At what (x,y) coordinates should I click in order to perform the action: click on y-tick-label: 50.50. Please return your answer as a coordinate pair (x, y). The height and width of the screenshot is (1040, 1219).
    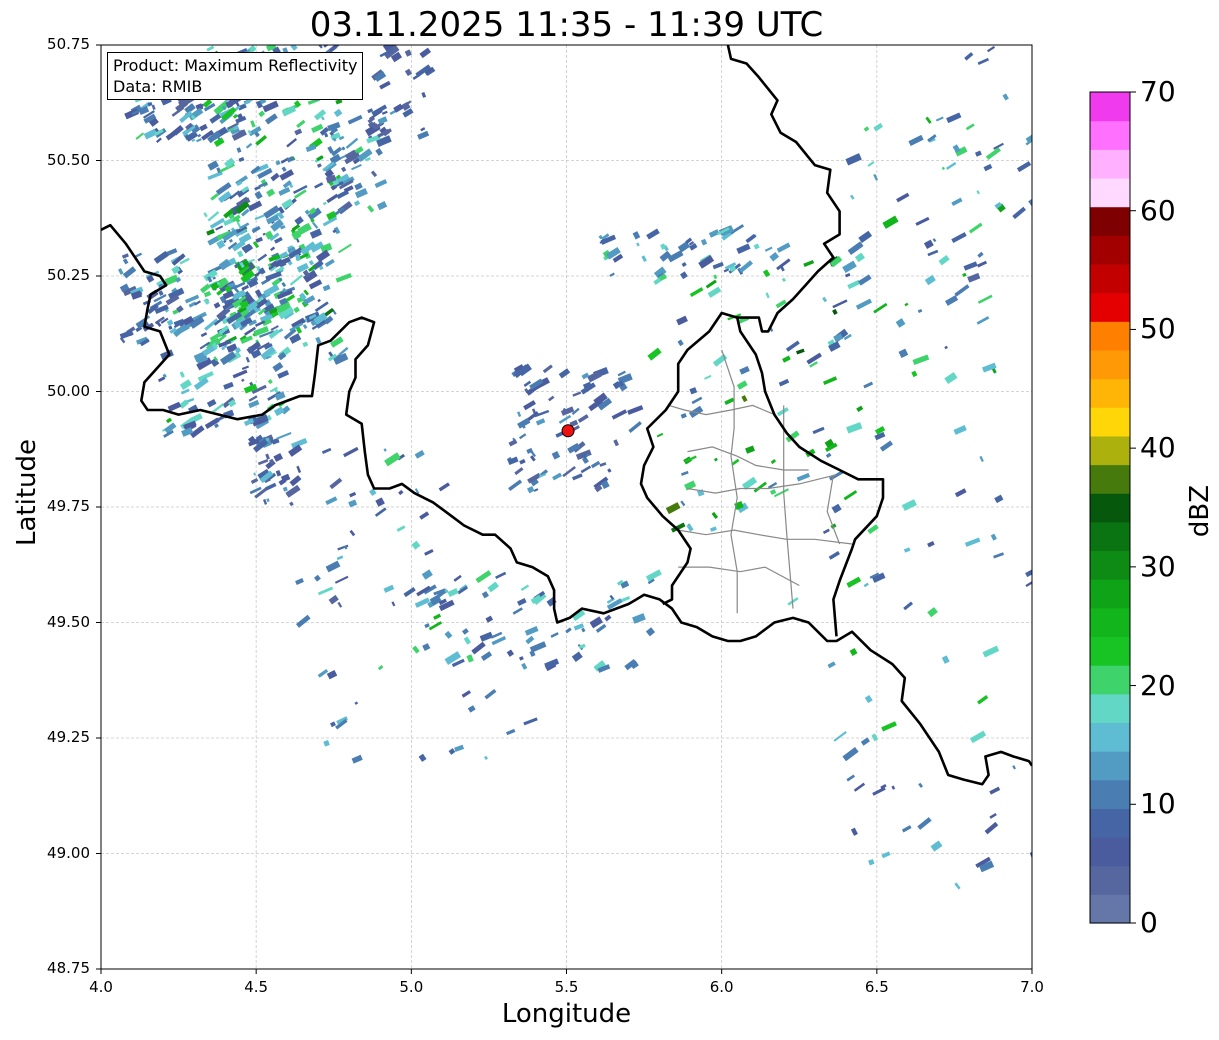
    Looking at the image, I should click on (68, 159).